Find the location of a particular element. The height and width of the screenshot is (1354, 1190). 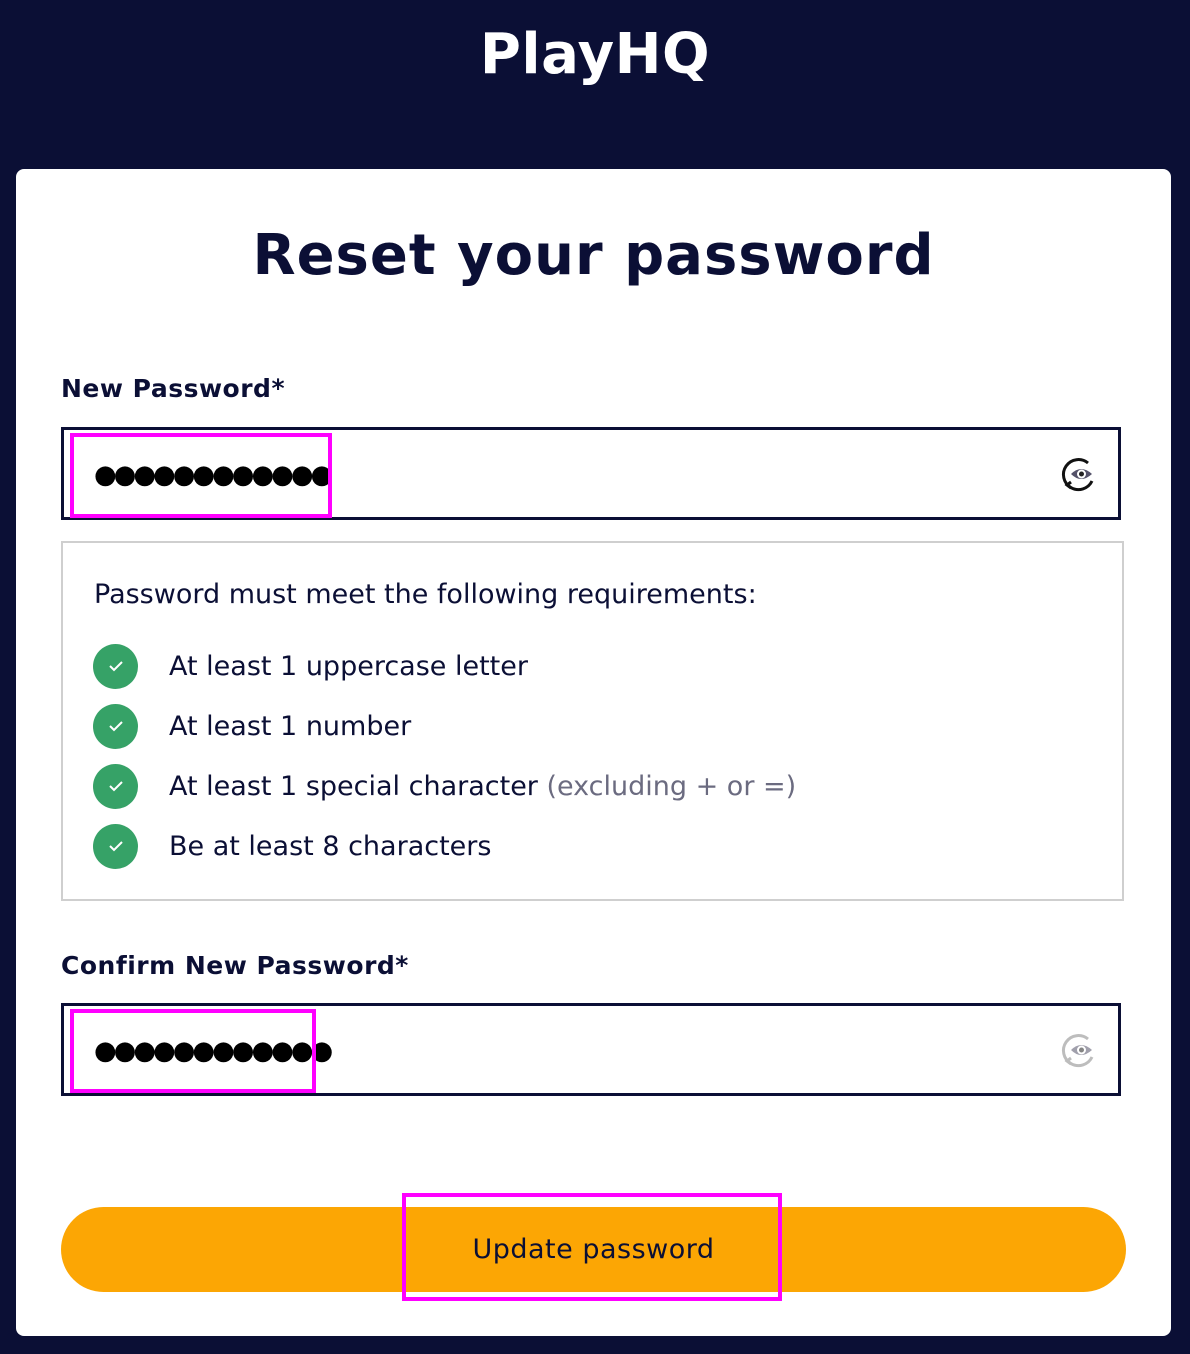

requirement-item: At least 1 number is located at coordinates (252, 726).